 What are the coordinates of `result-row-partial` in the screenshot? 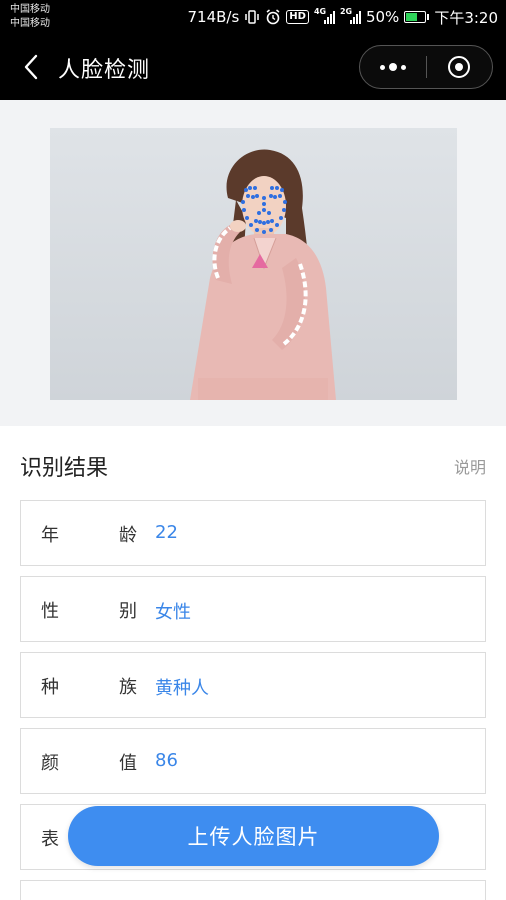 It's located at (253, 890).